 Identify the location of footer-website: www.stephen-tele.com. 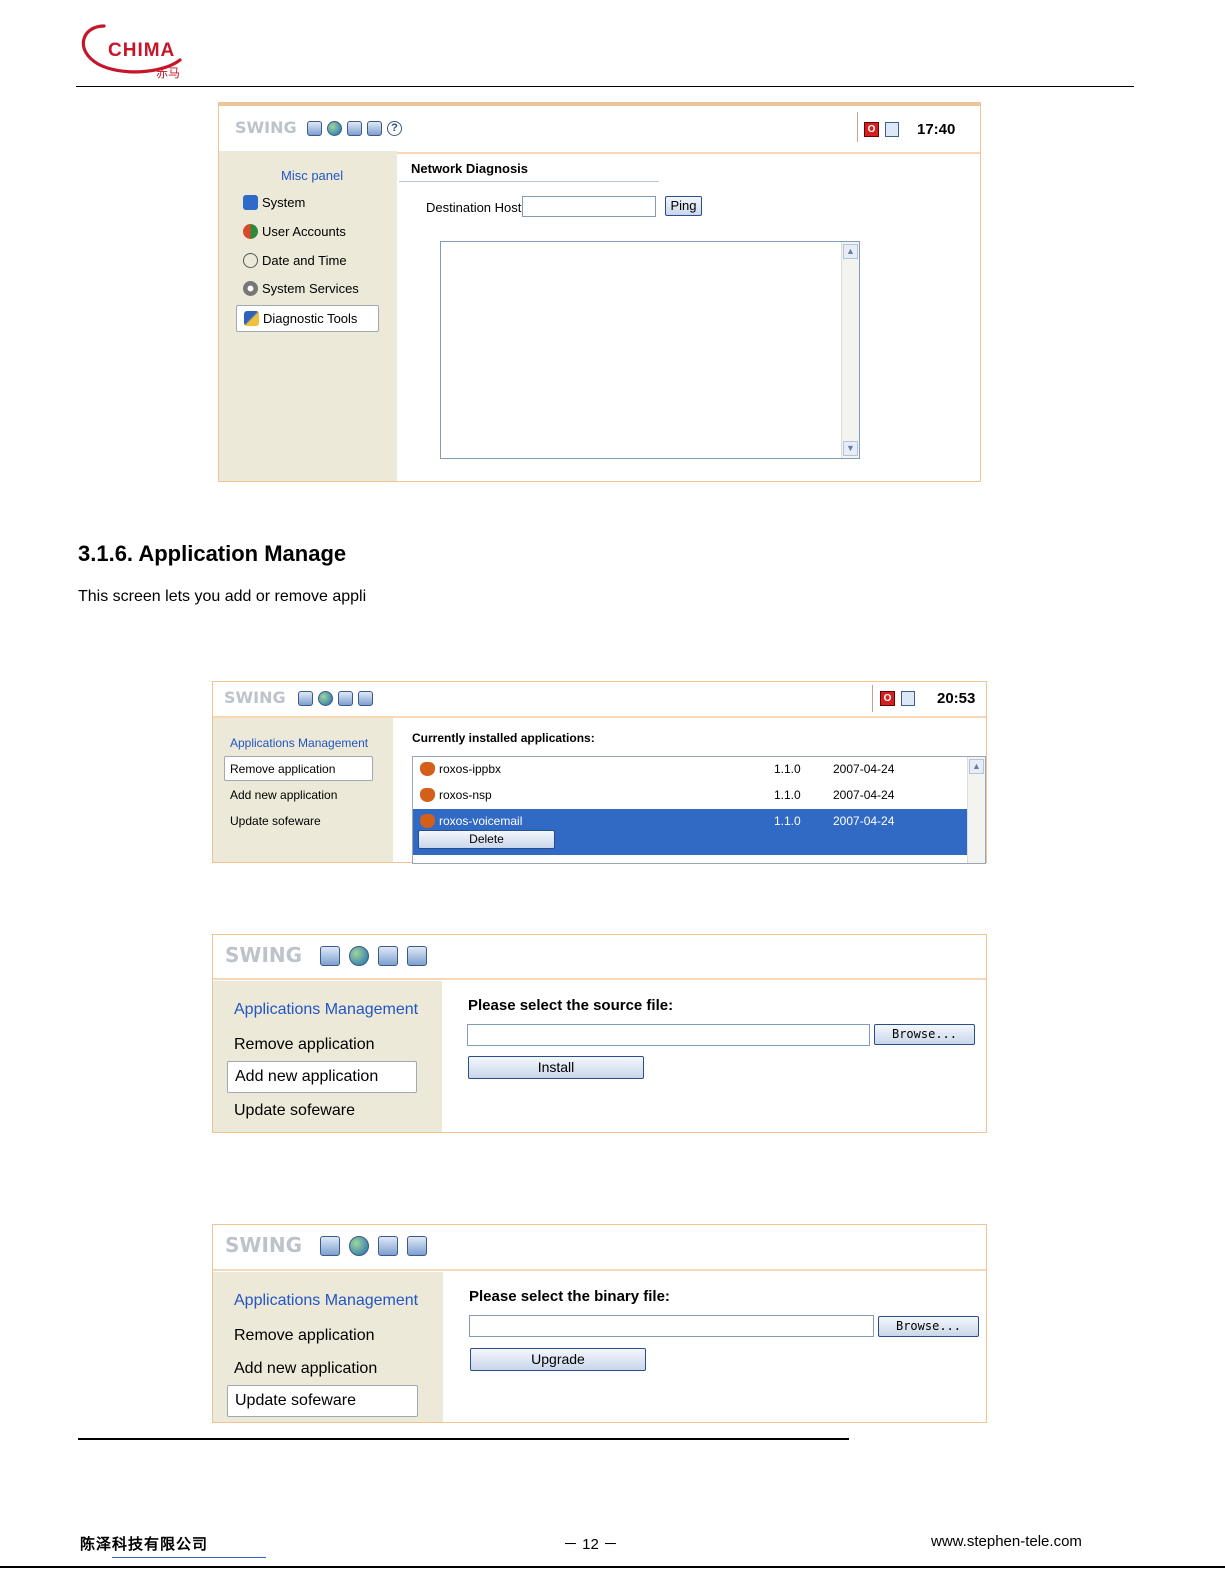
(1006, 1541).